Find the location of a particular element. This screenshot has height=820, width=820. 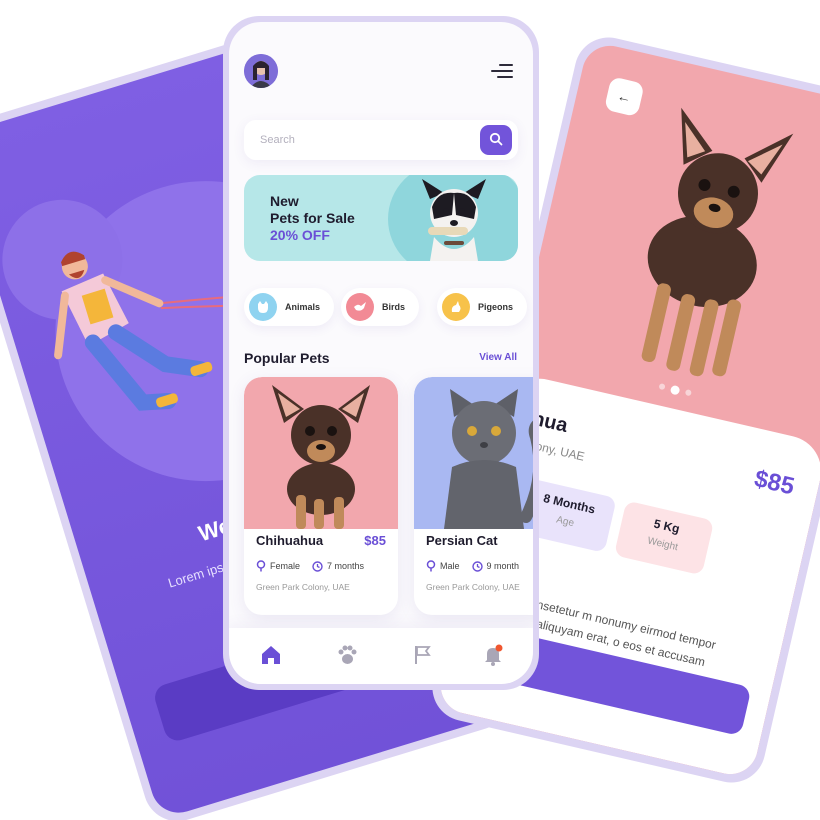

chihuahua-photo is located at coordinates (717, 242).